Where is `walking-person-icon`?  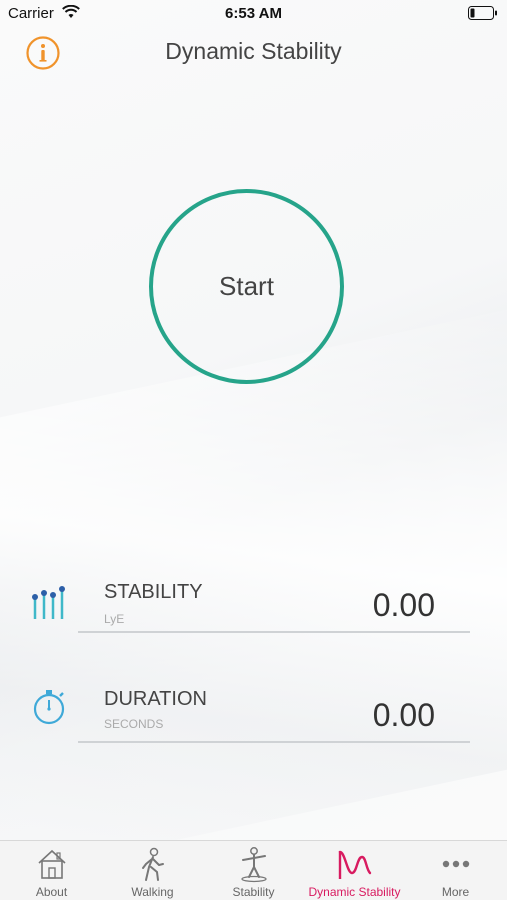
walking-person-icon is located at coordinates (152, 864).